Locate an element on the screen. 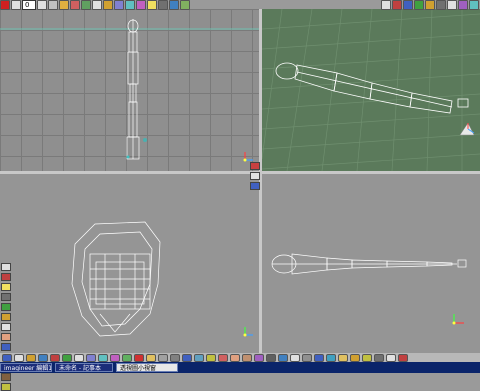 Image resolution: width=480 pixels, height=391 pixels. snap-icon is located at coordinates (223, 357).